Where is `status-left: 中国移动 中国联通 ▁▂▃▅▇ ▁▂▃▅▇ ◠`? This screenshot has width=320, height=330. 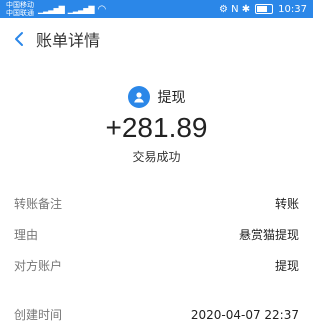 status-left: 中国移动 中国联通 ▁▂▃▅▇ ▁▂▃▅▇ ◠ is located at coordinates (56, 9).